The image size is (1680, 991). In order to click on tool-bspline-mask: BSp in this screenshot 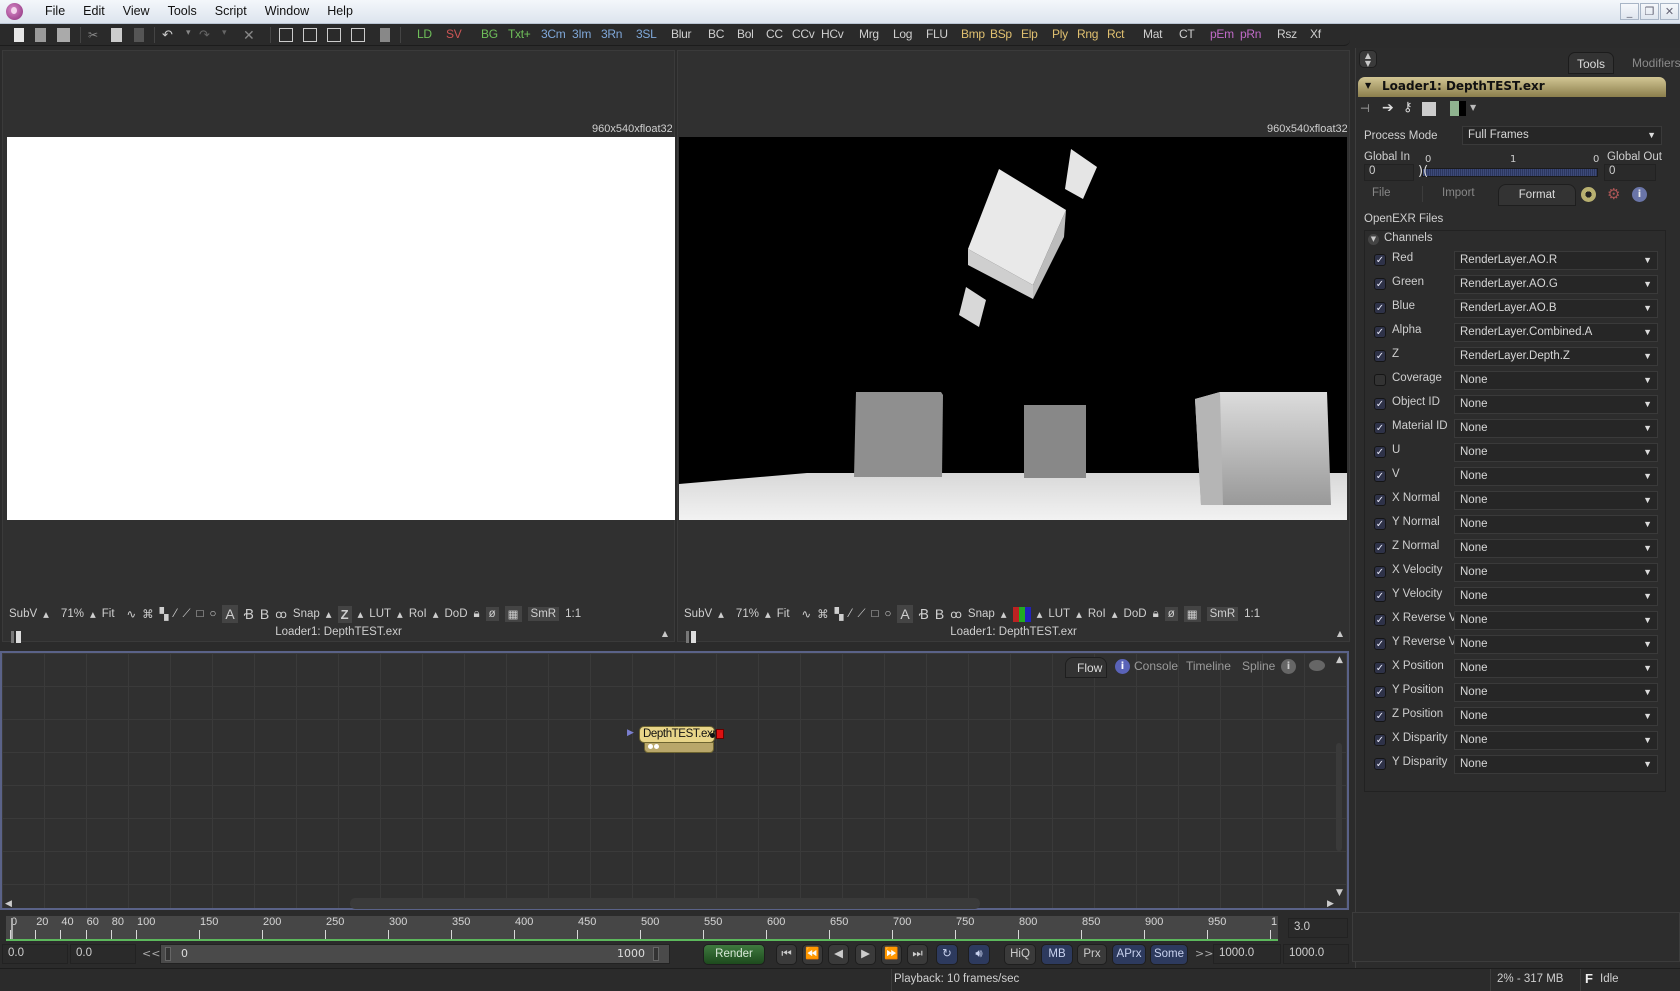, I will do `click(1001, 34)`.